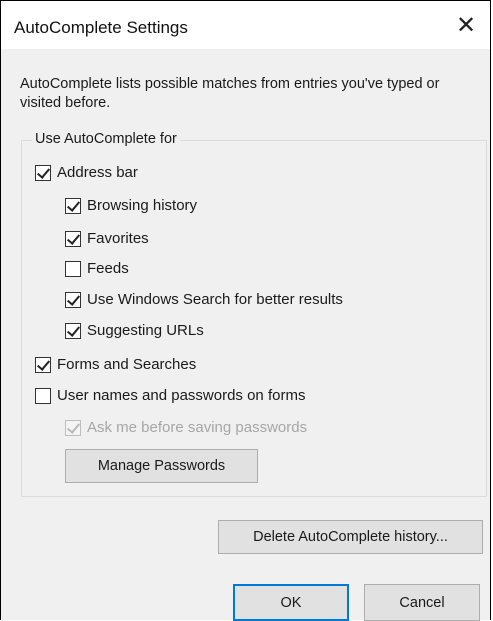  Describe the element at coordinates (215, 299) in the screenshot. I see `checkbox-label: Use Windows Search for better results` at that location.